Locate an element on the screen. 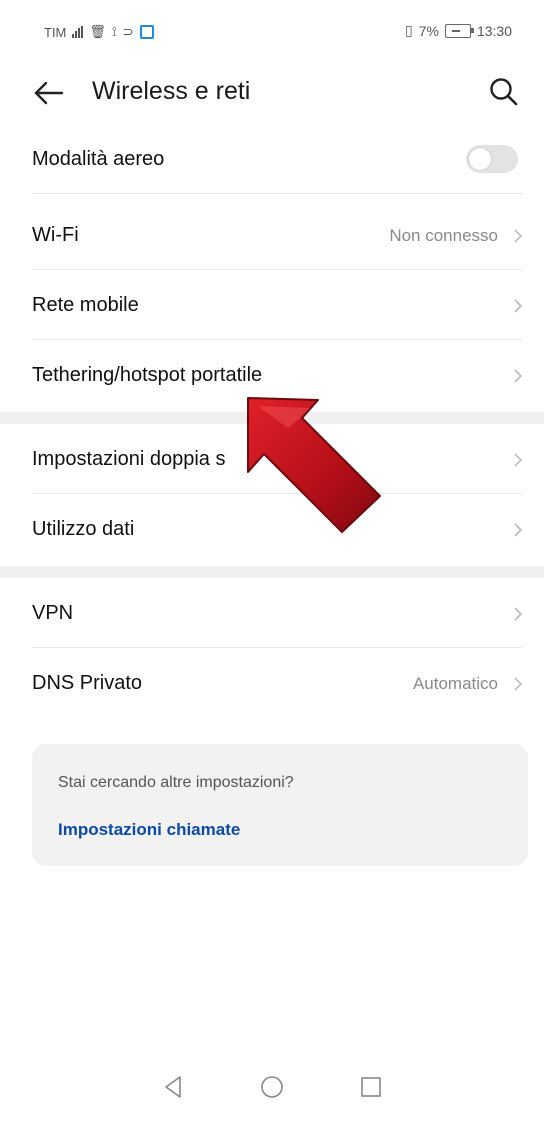 This screenshot has width=544, height=1142. setting-tethering-hotspot: Tethering/hotspot portatile is located at coordinates (272, 376).